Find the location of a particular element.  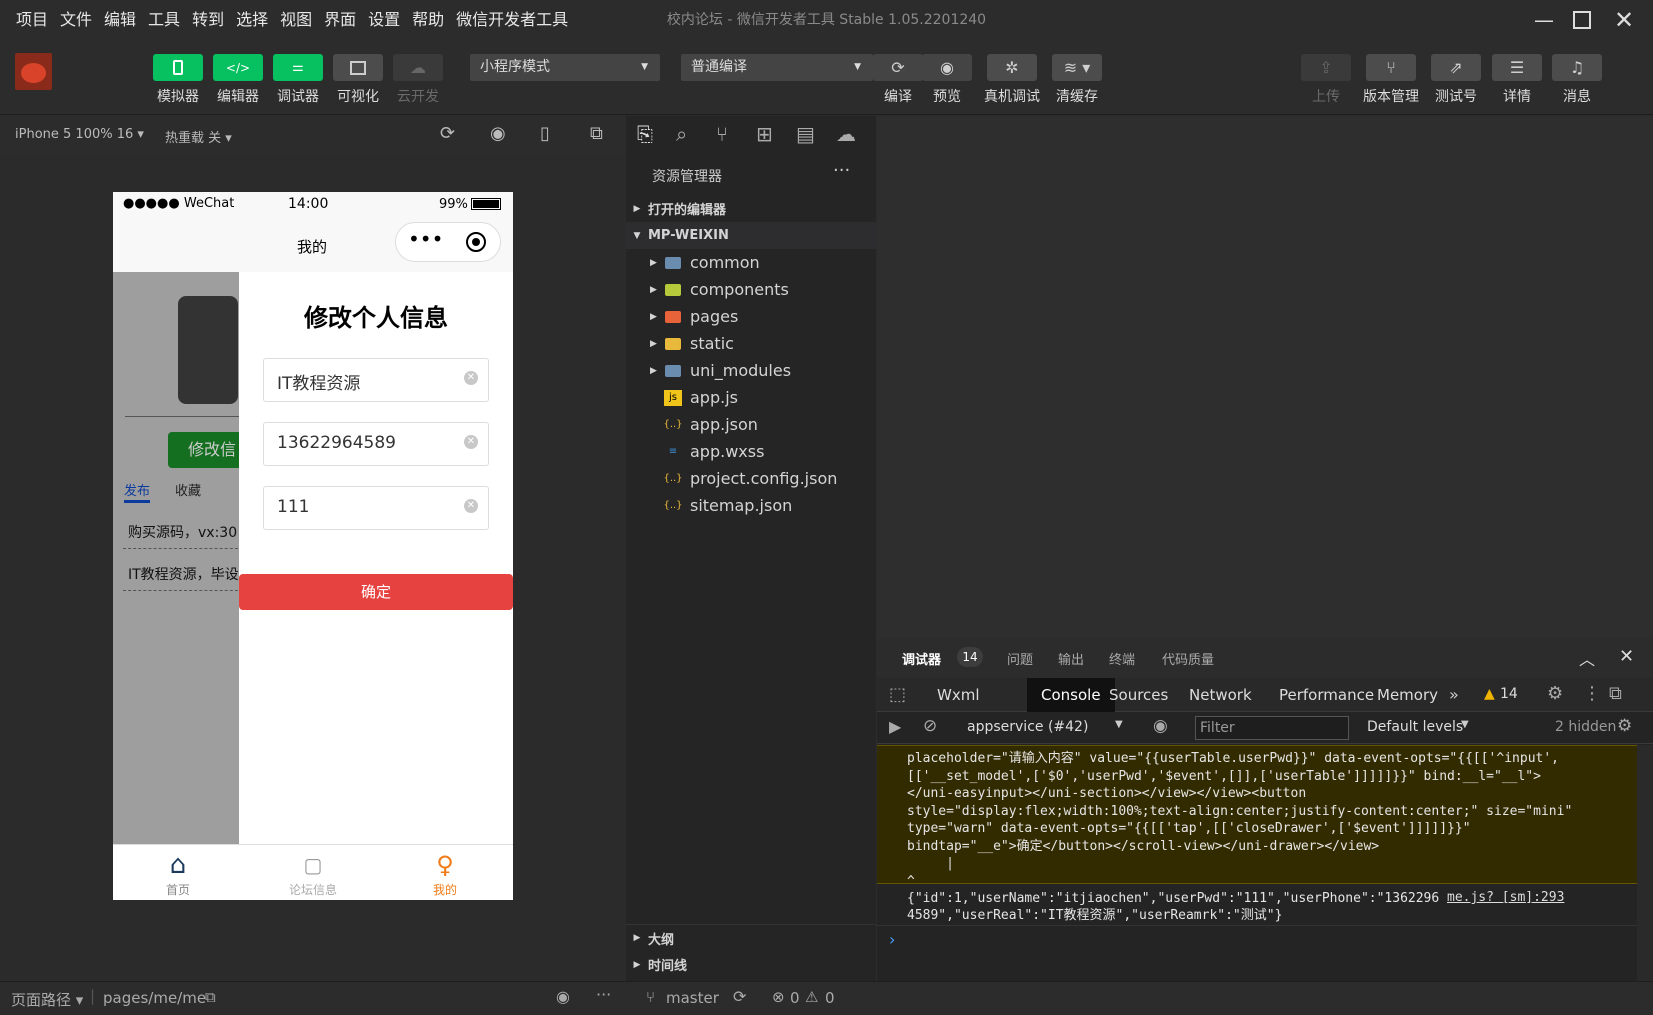

cloud-button: ☁ 云开发 is located at coordinates (418, 80).